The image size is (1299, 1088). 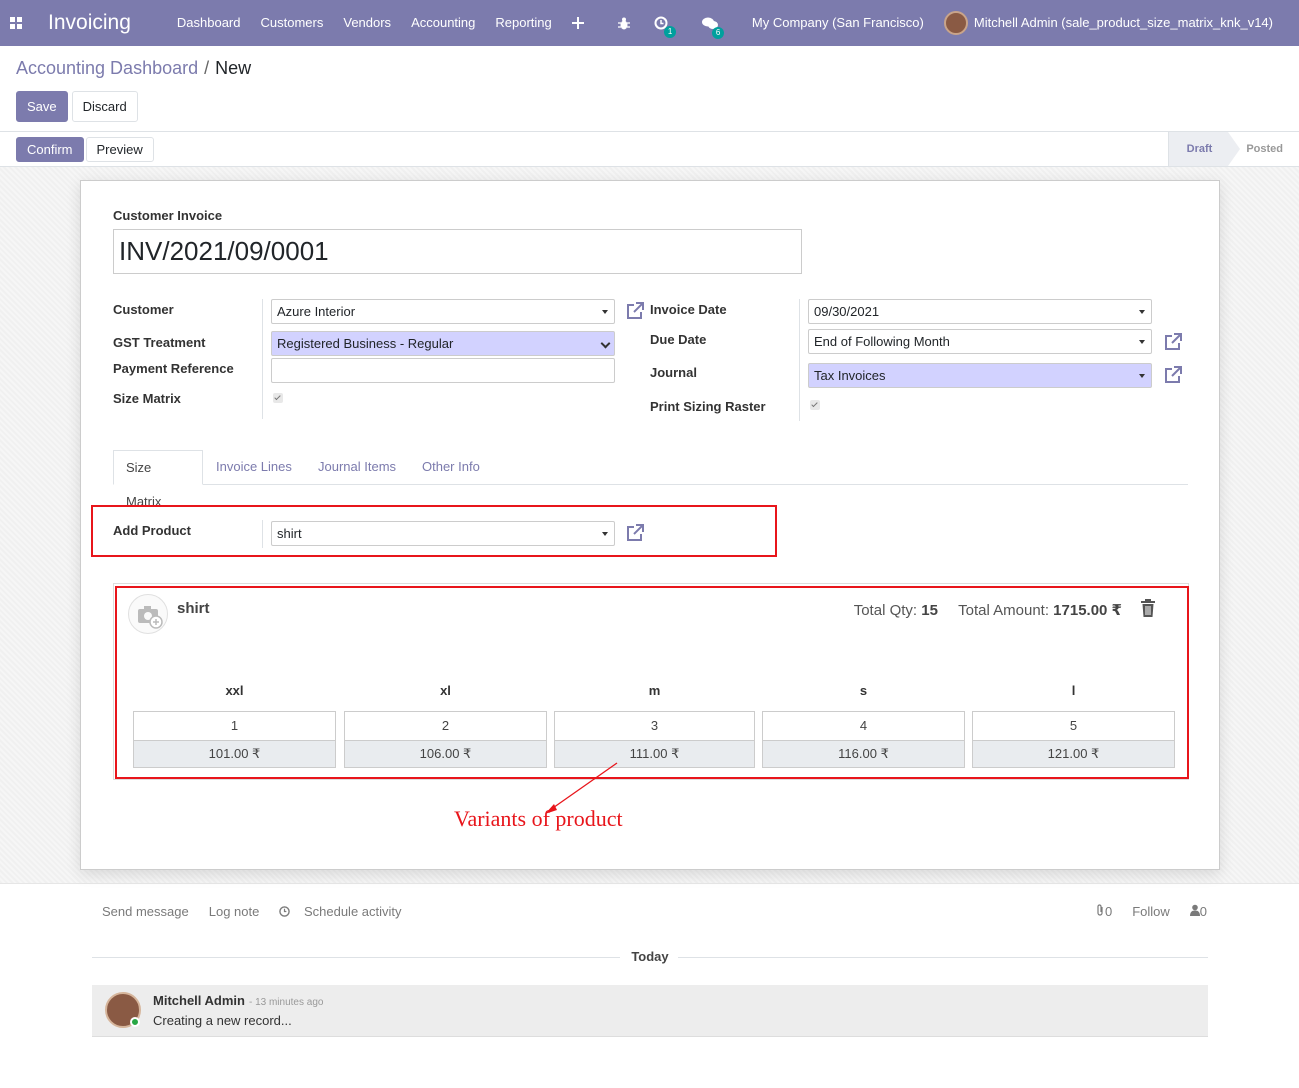 What do you see at coordinates (688, 309) in the screenshot?
I see `invoice-date-label: Invoice Date` at bounding box center [688, 309].